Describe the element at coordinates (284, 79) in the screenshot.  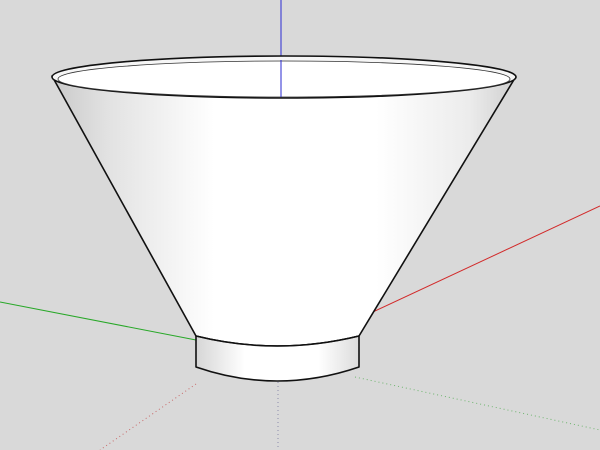
I see `bowl-inner-lip` at that location.